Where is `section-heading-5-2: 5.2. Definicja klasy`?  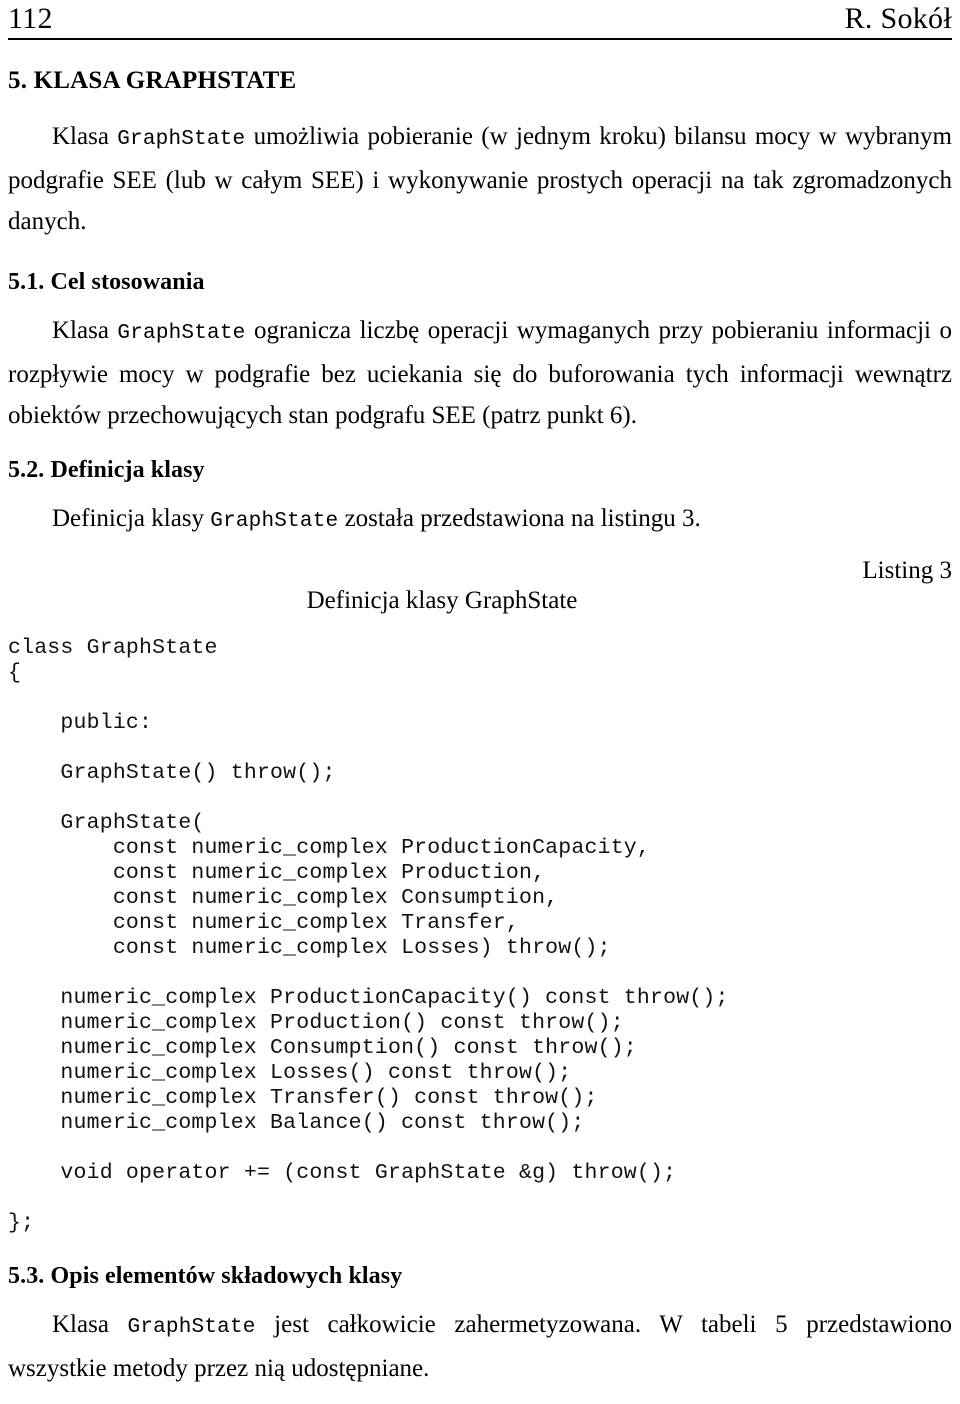
section-heading-5-2: 5.2. Definicja klasy is located at coordinates (106, 470).